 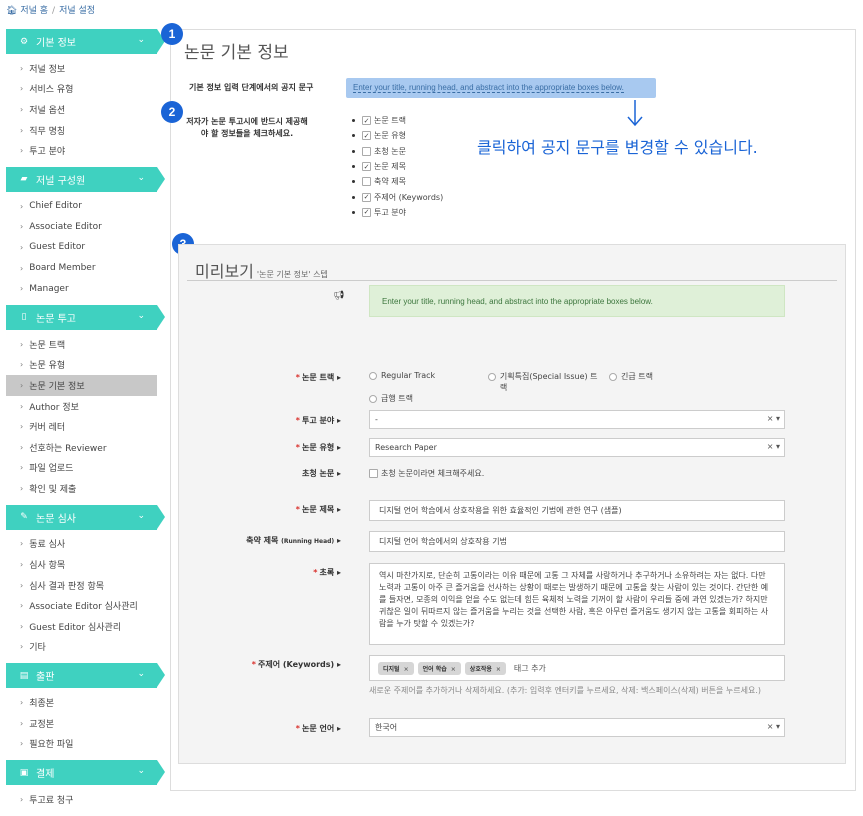 What do you see at coordinates (577, 419) in the screenshot?
I see `field-select: - × ▾` at bounding box center [577, 419].